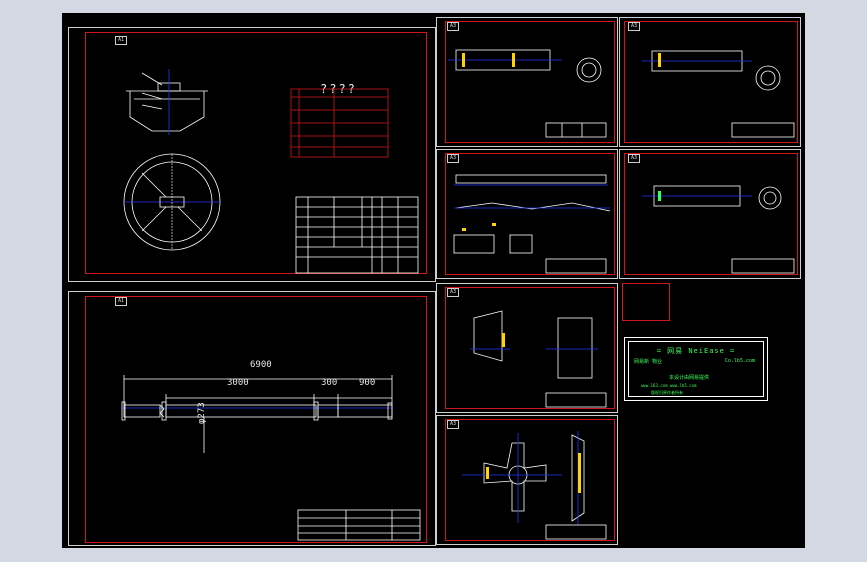  What do you see at coordinates (770, 198) in the screenshot?
I see `detail4-section` at bounding box center [770, 198].